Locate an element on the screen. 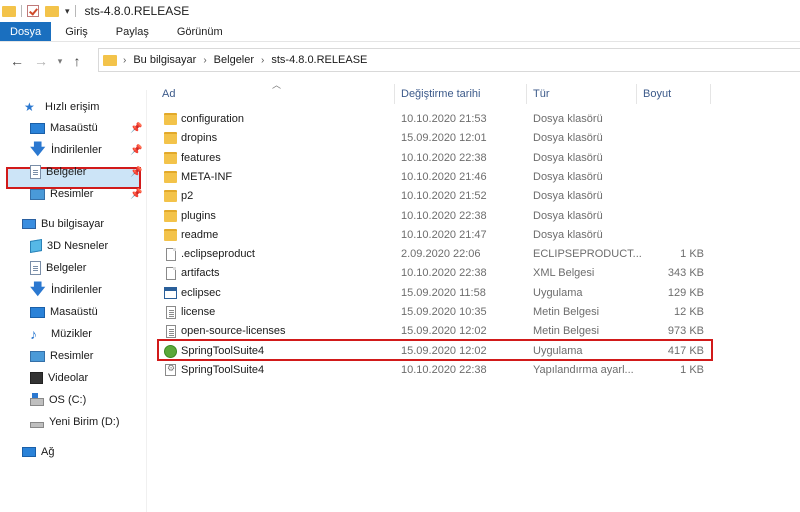  sidebar-item-pc-downloads: 🡇 İndirilenler is located at coordinates (66, 290).